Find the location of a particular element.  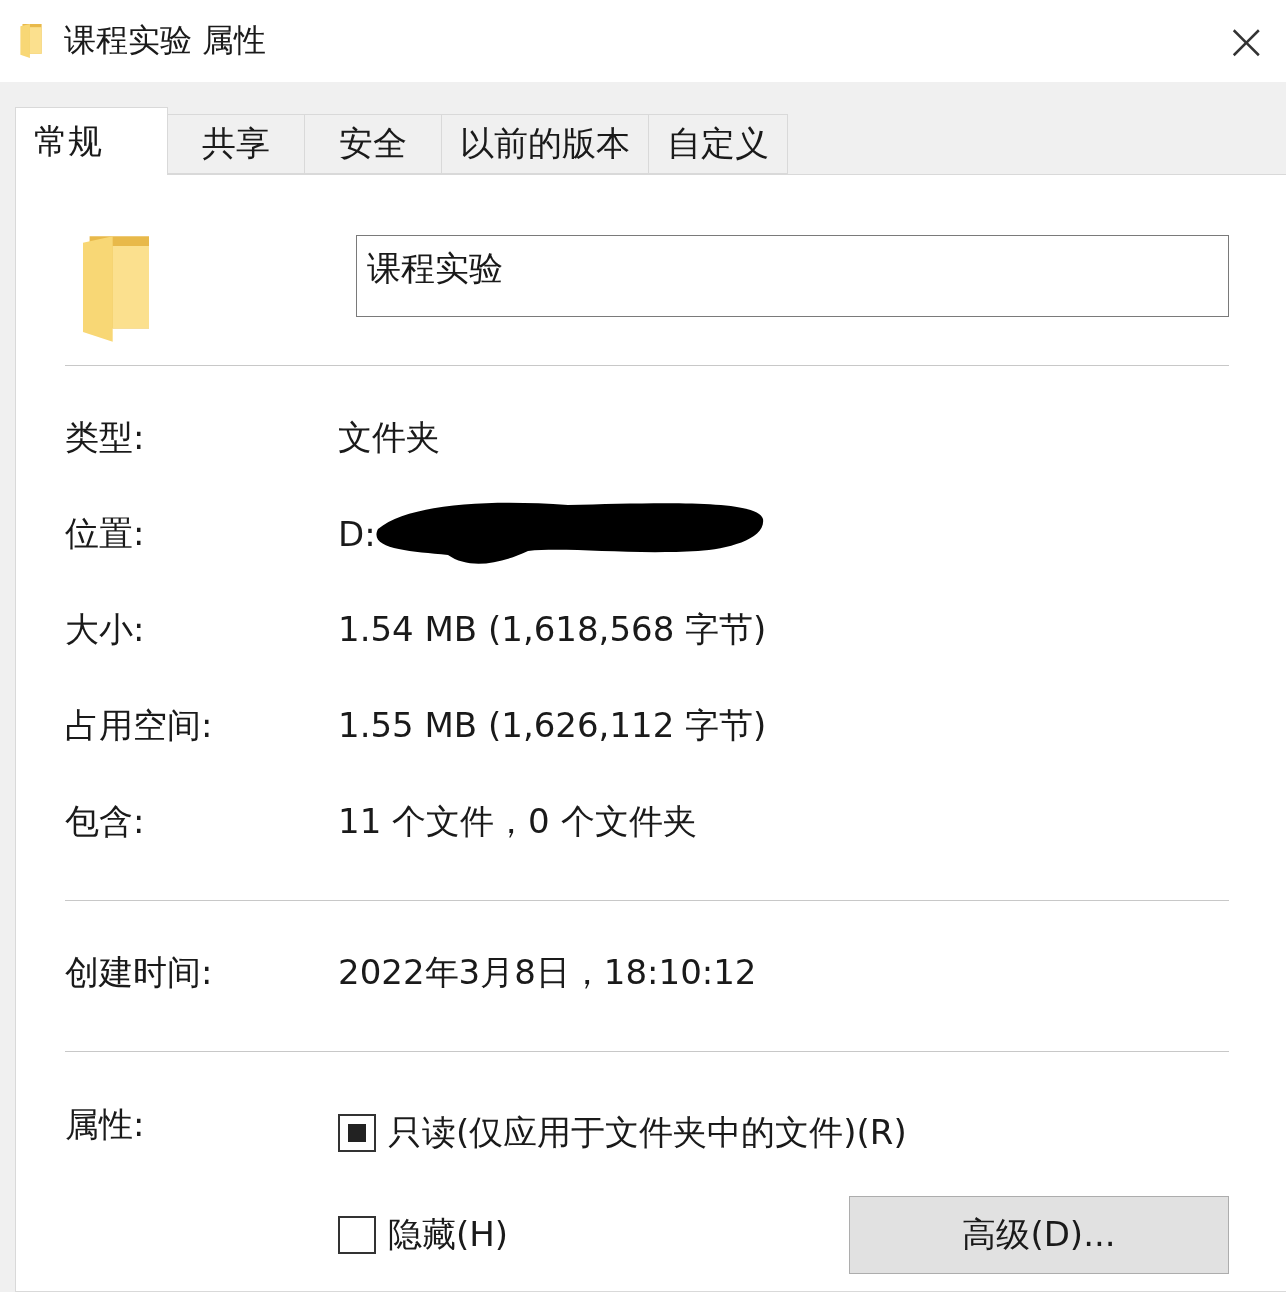

property-label: 创建时间: is located at coordinates (139, 972).